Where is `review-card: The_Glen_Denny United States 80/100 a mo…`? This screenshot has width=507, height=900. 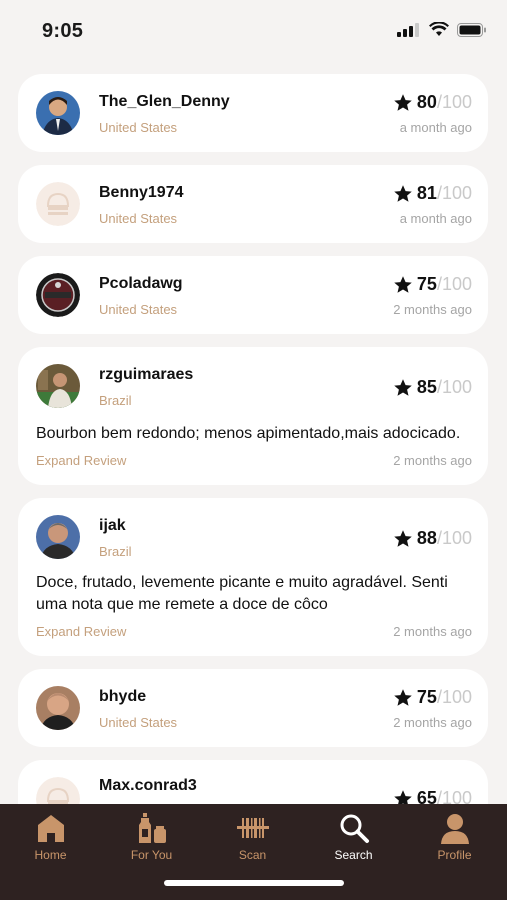 review-card: The_Glen_Denny United States 80/100 a mo… is located at coordinates (253, 113).